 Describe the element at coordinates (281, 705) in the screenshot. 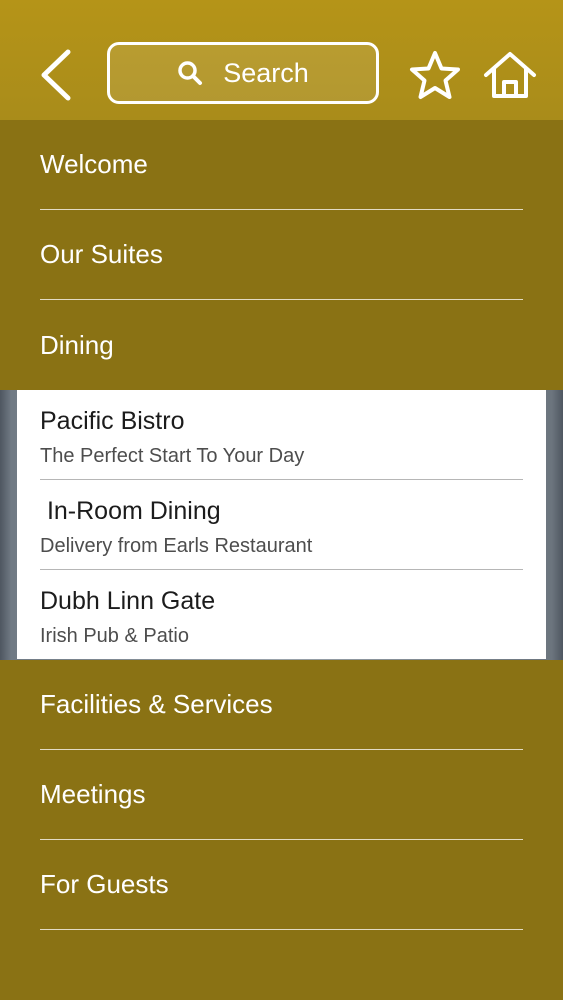

I see `menu-item-facilities-services: Facilities & Services` at that location.